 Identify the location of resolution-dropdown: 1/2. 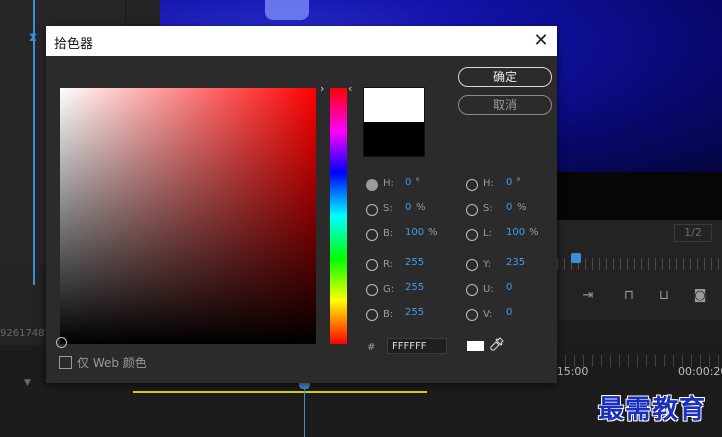
(693, 233).